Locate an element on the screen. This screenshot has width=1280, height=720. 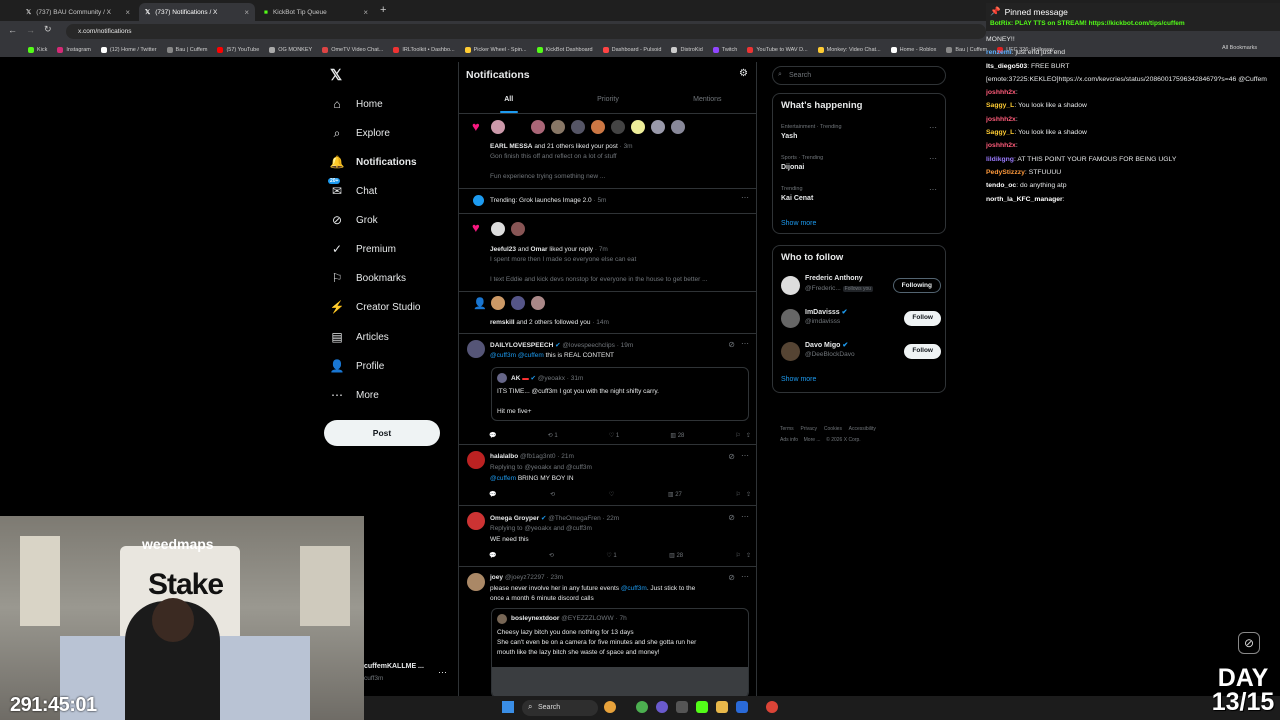
trend-item: Trending Kai Cenat is located at coordinates (797, 194).